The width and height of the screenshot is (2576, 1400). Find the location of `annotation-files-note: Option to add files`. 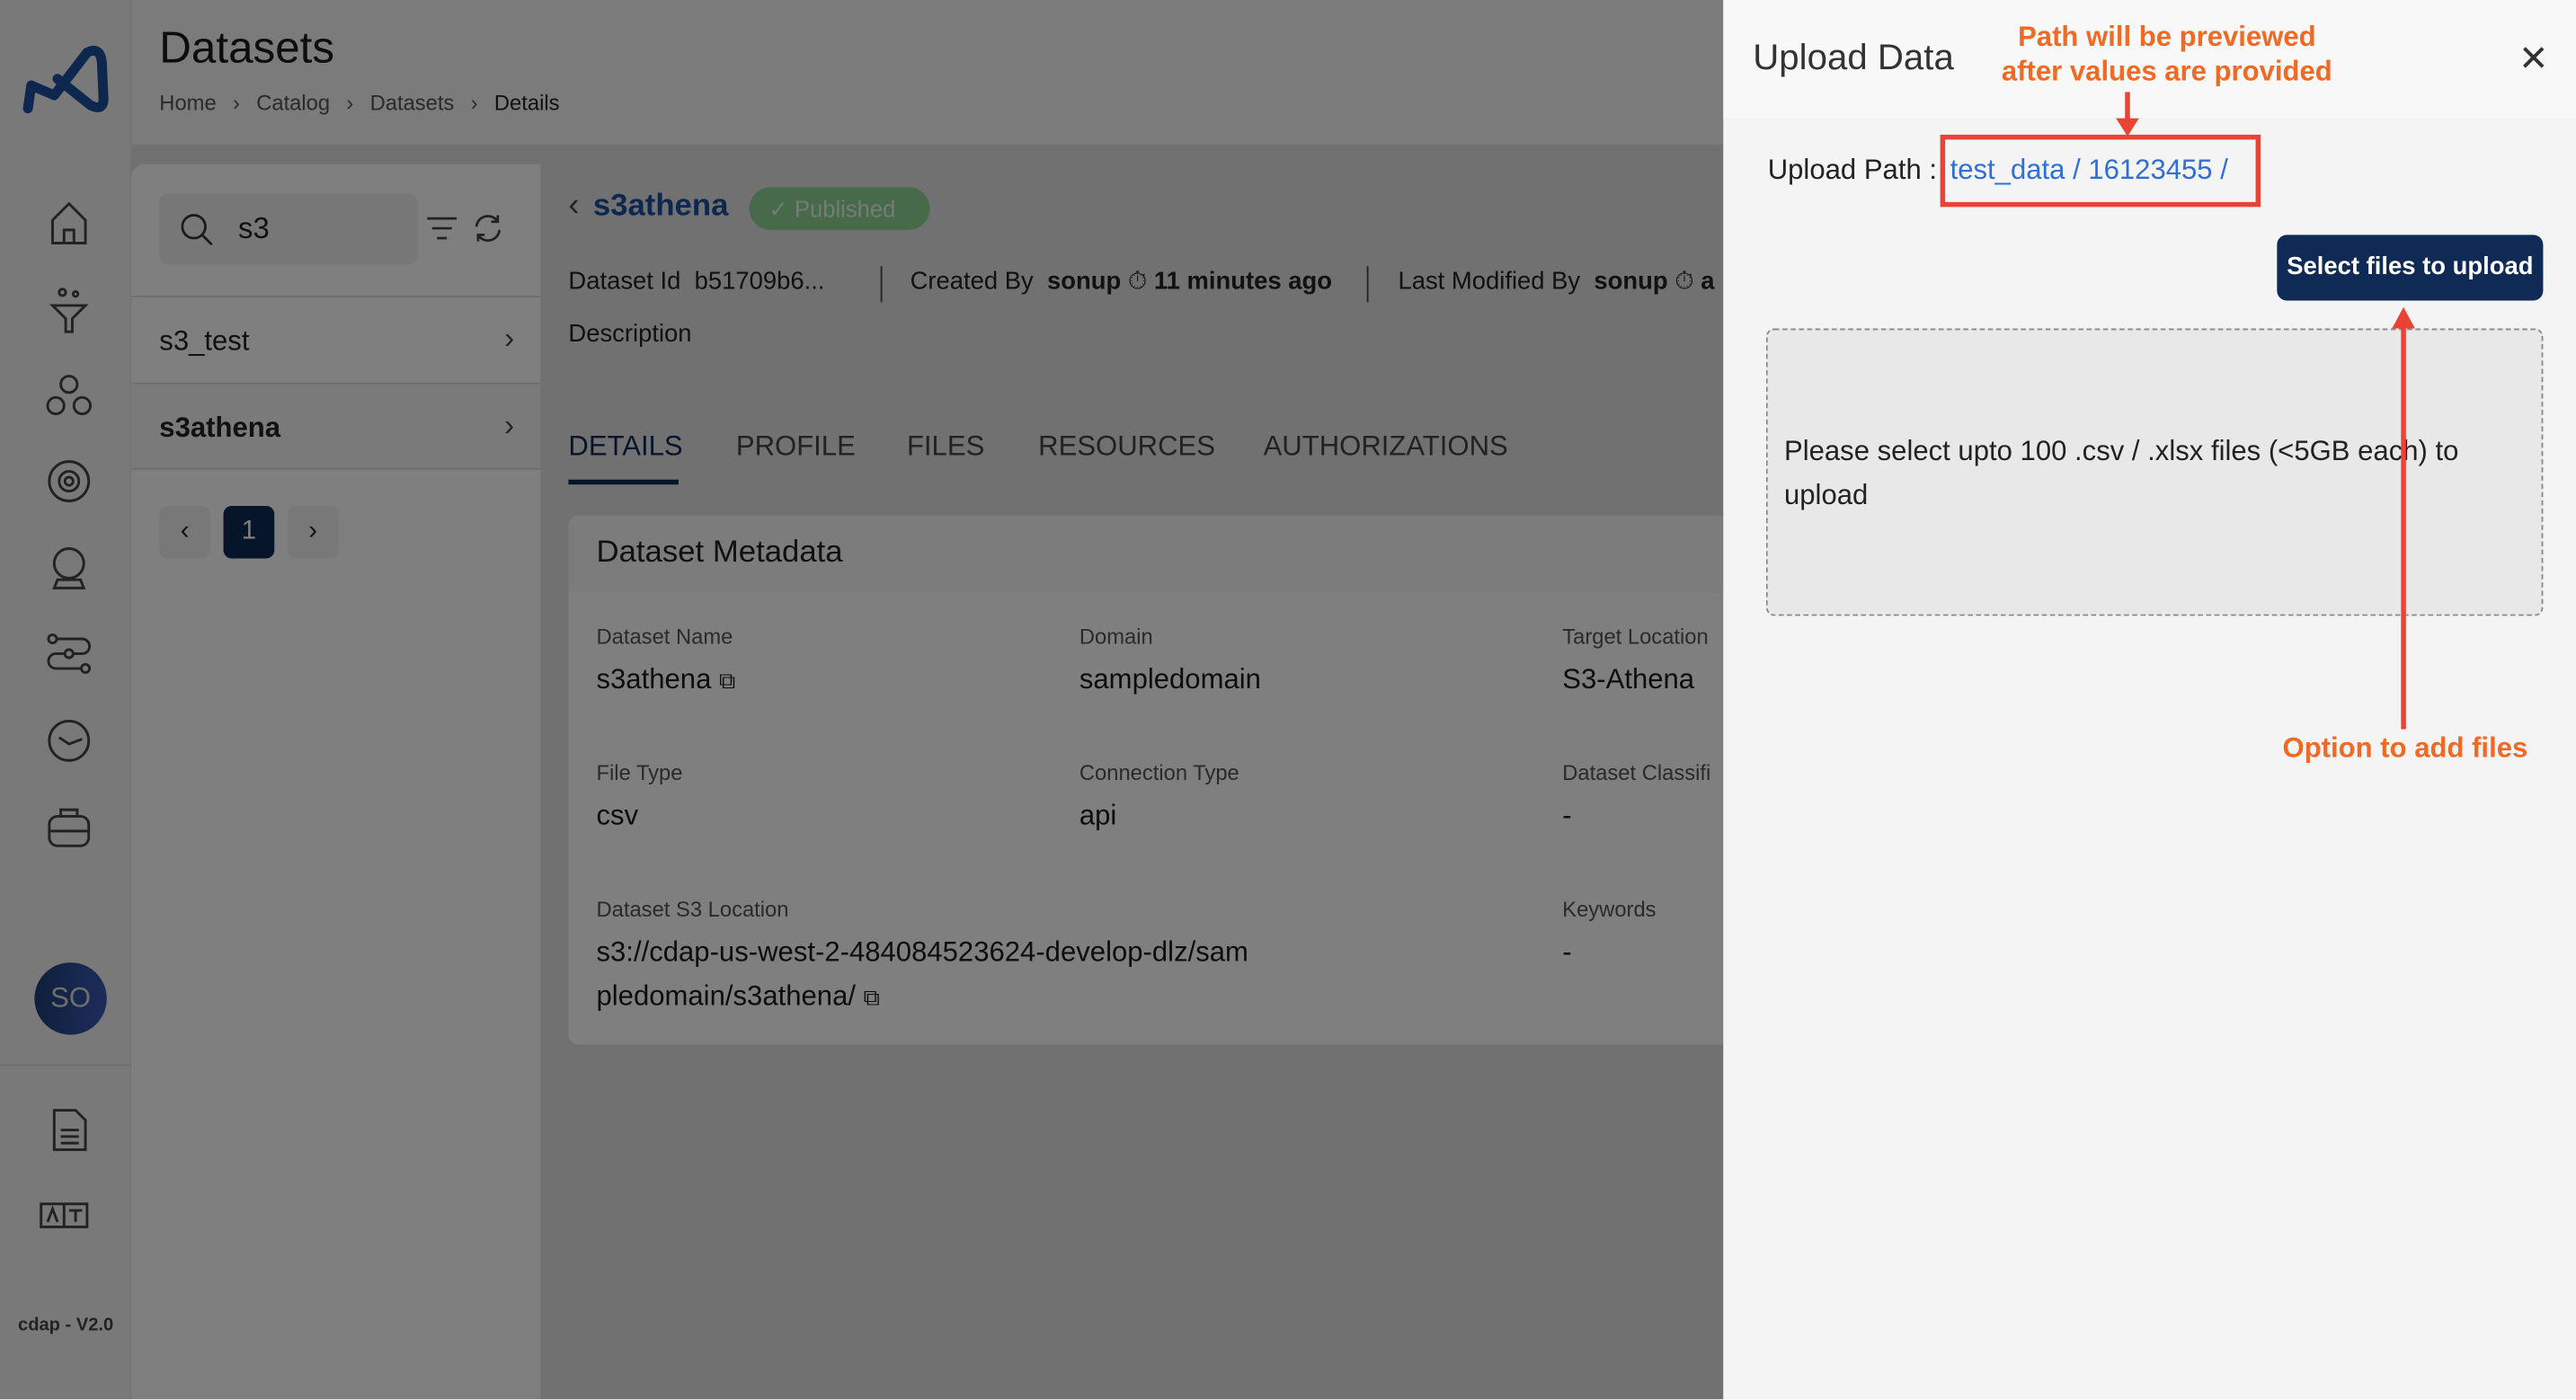

annotation-files-note: Option to add files is located at coordinates (2405, 748).